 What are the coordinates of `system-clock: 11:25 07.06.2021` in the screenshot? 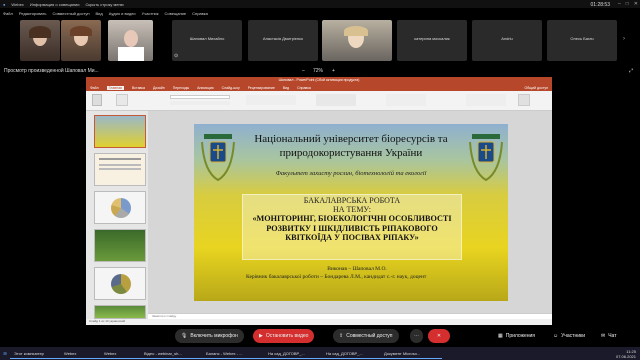 It's located at (626, 354).